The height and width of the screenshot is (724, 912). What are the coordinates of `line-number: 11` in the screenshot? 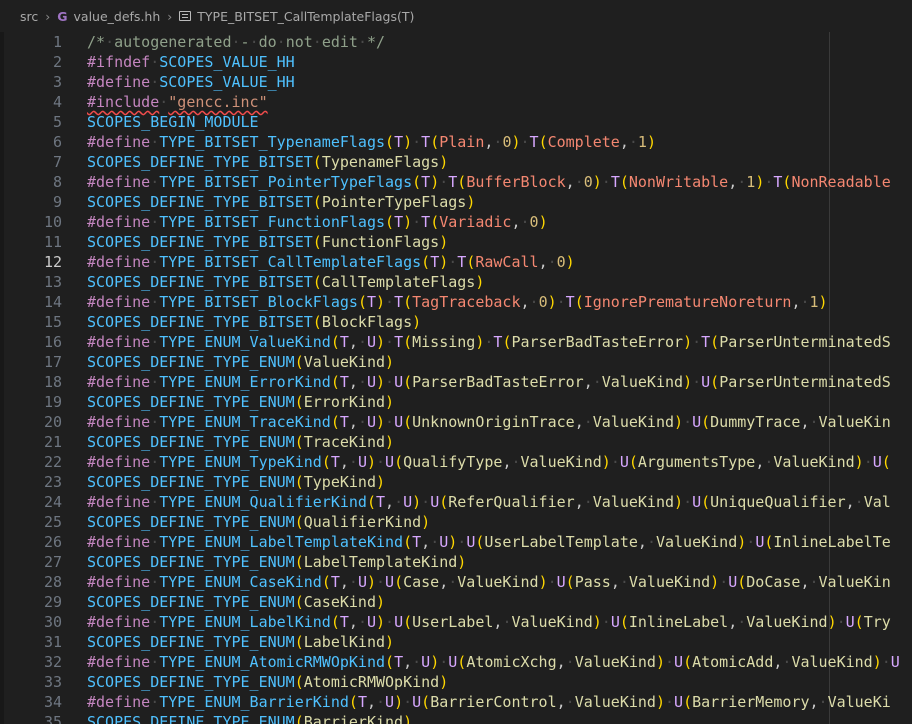 It's located at (52, 242).